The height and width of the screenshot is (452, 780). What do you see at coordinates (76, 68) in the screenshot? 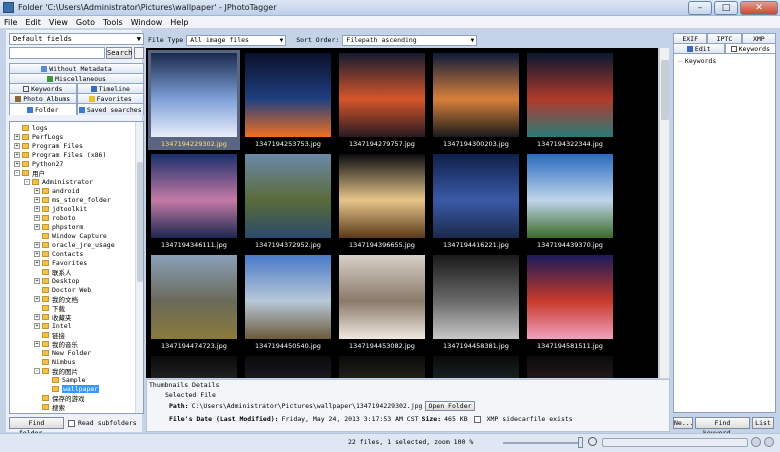
I see `tab-without-metadata: Without Metadata` at bounding box center [76, 68].